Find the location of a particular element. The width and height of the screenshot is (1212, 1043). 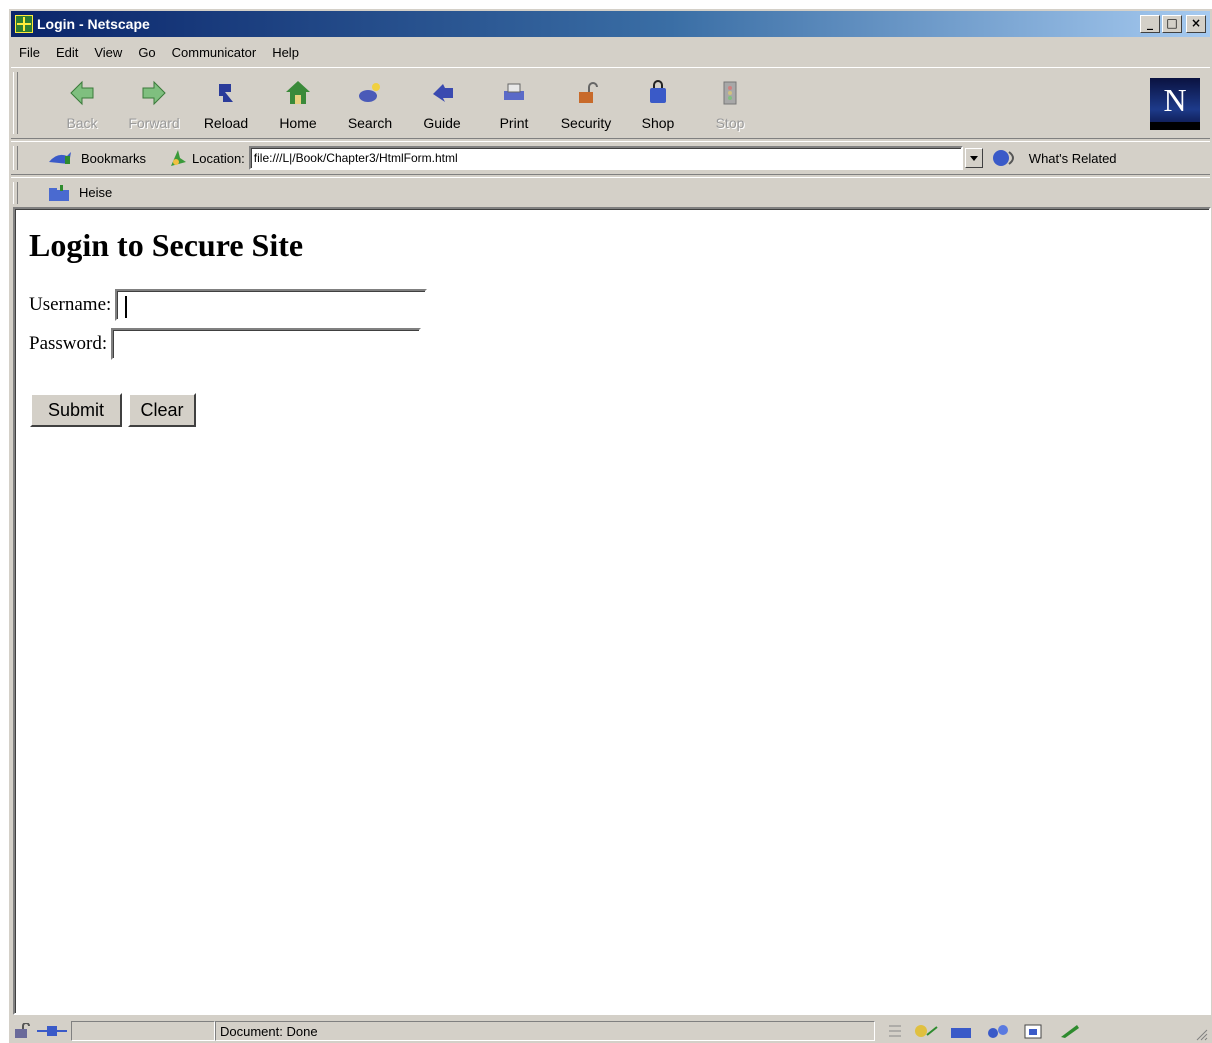

home-button: Home is located at coordinates (298, 104).